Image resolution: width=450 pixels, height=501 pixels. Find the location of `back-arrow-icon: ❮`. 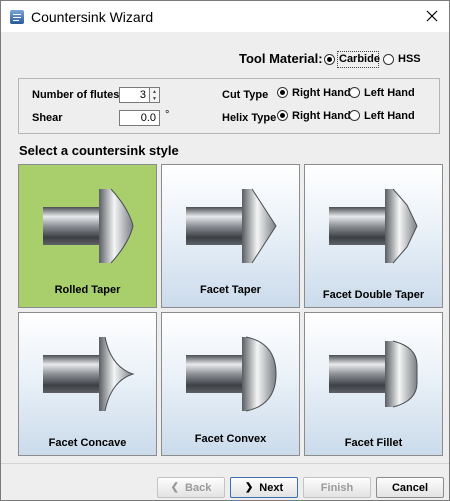

back-arrow-icon: ❮ is located at coordinates (175, 487).